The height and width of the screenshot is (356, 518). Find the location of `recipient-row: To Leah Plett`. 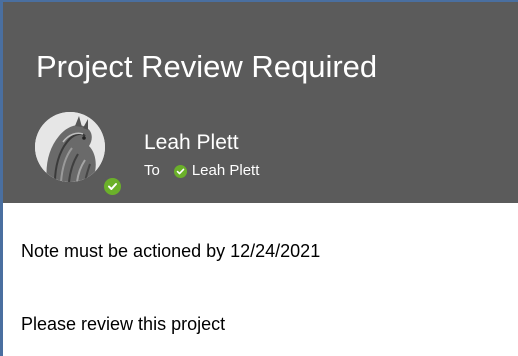

recipient-row: To Leah Plett is located at coordinates (201, 171).